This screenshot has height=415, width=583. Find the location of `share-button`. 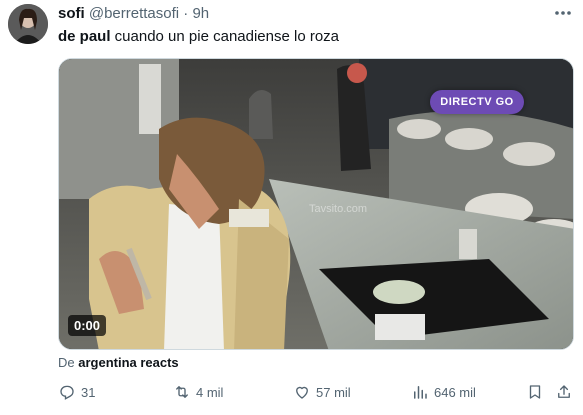

share-button is located at coordinates (564, 392).